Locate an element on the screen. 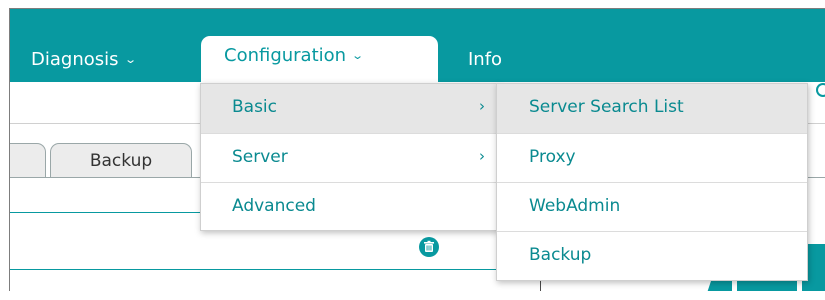 The image size is (825, 300). tab-backup-label: Backup is located at coordinates (121, 160).